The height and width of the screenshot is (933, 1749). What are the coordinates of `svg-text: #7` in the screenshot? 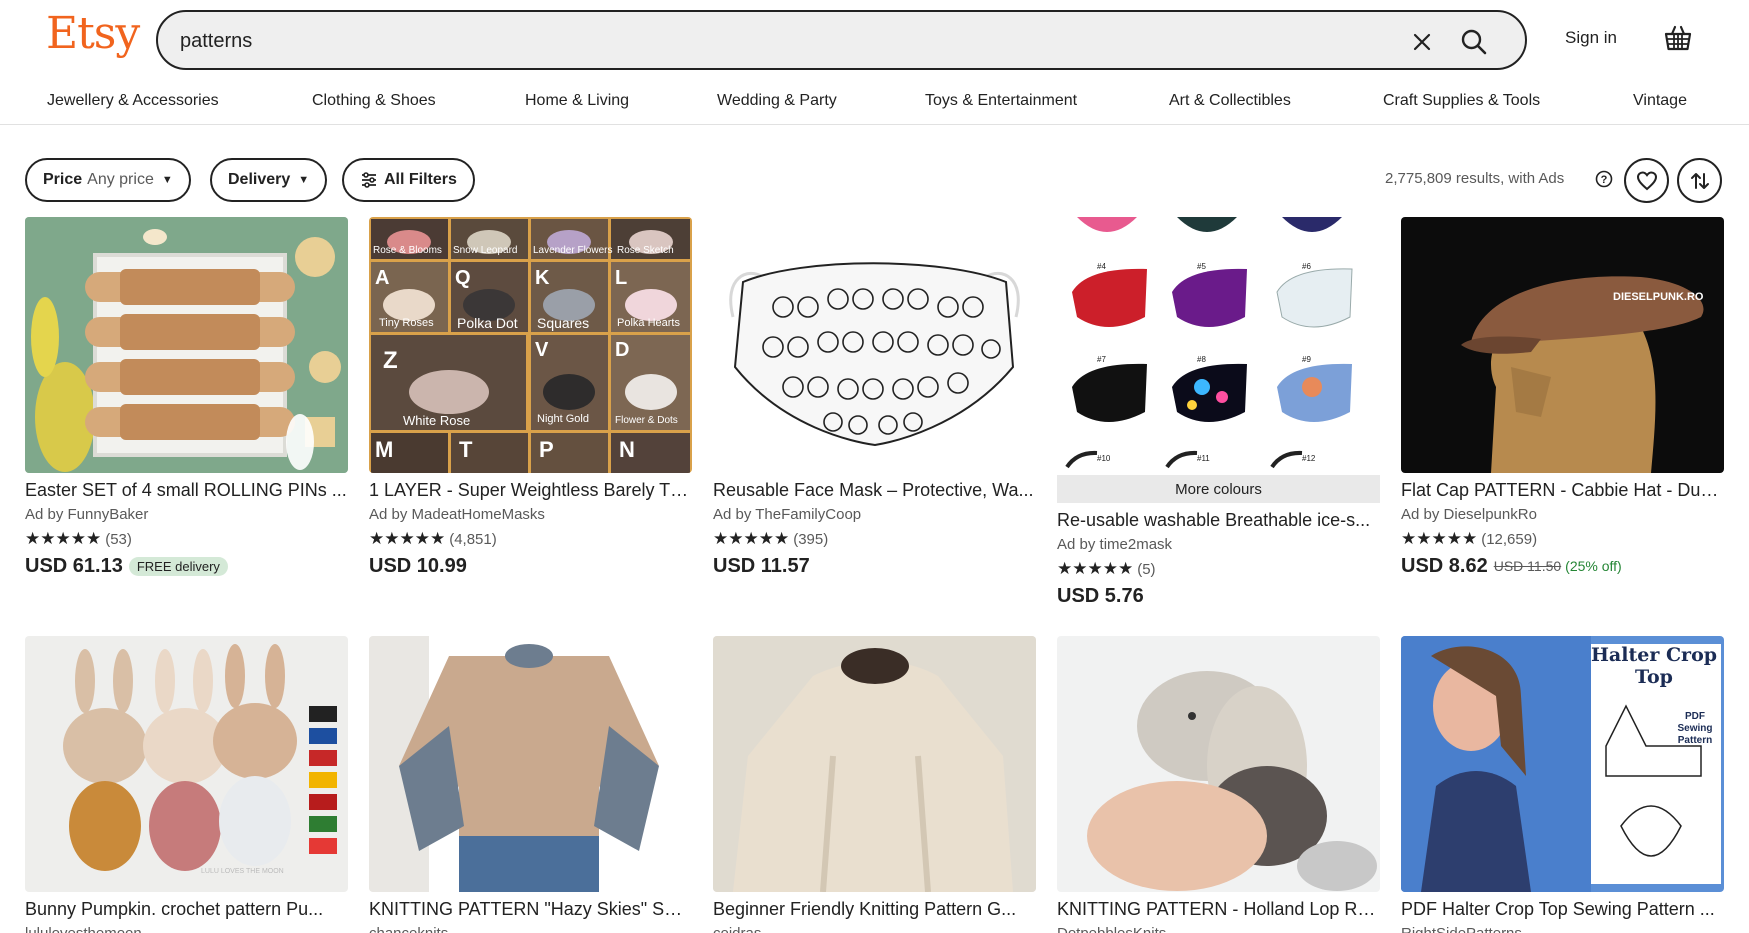 It's located at (1101, 359).